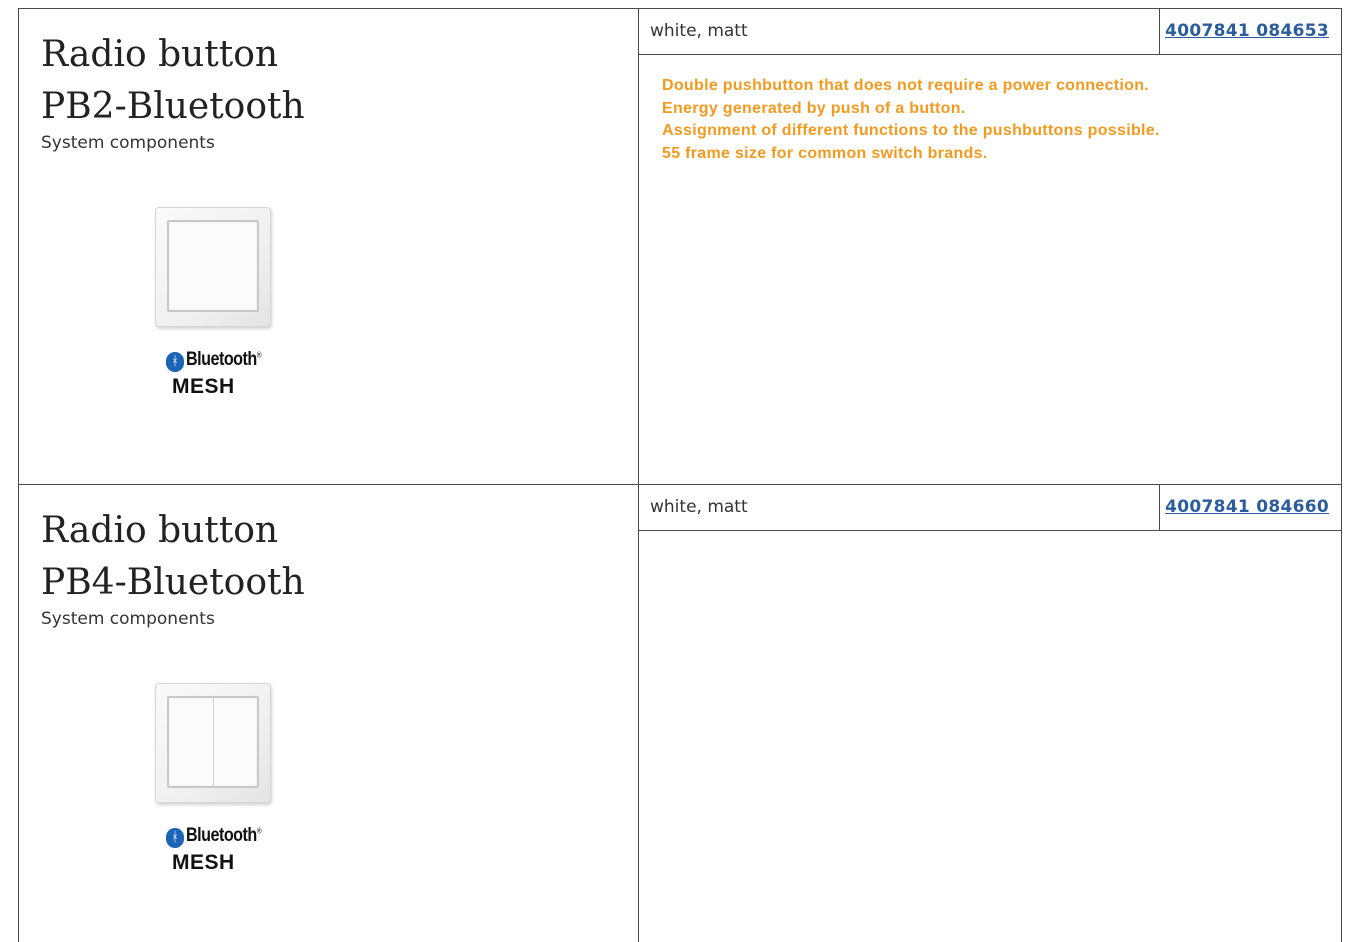  What do you see at coordinates (1247, 31) in the screenshot?
I see `ean-link: 4007841 084653` at bounding box center [1247, 31].